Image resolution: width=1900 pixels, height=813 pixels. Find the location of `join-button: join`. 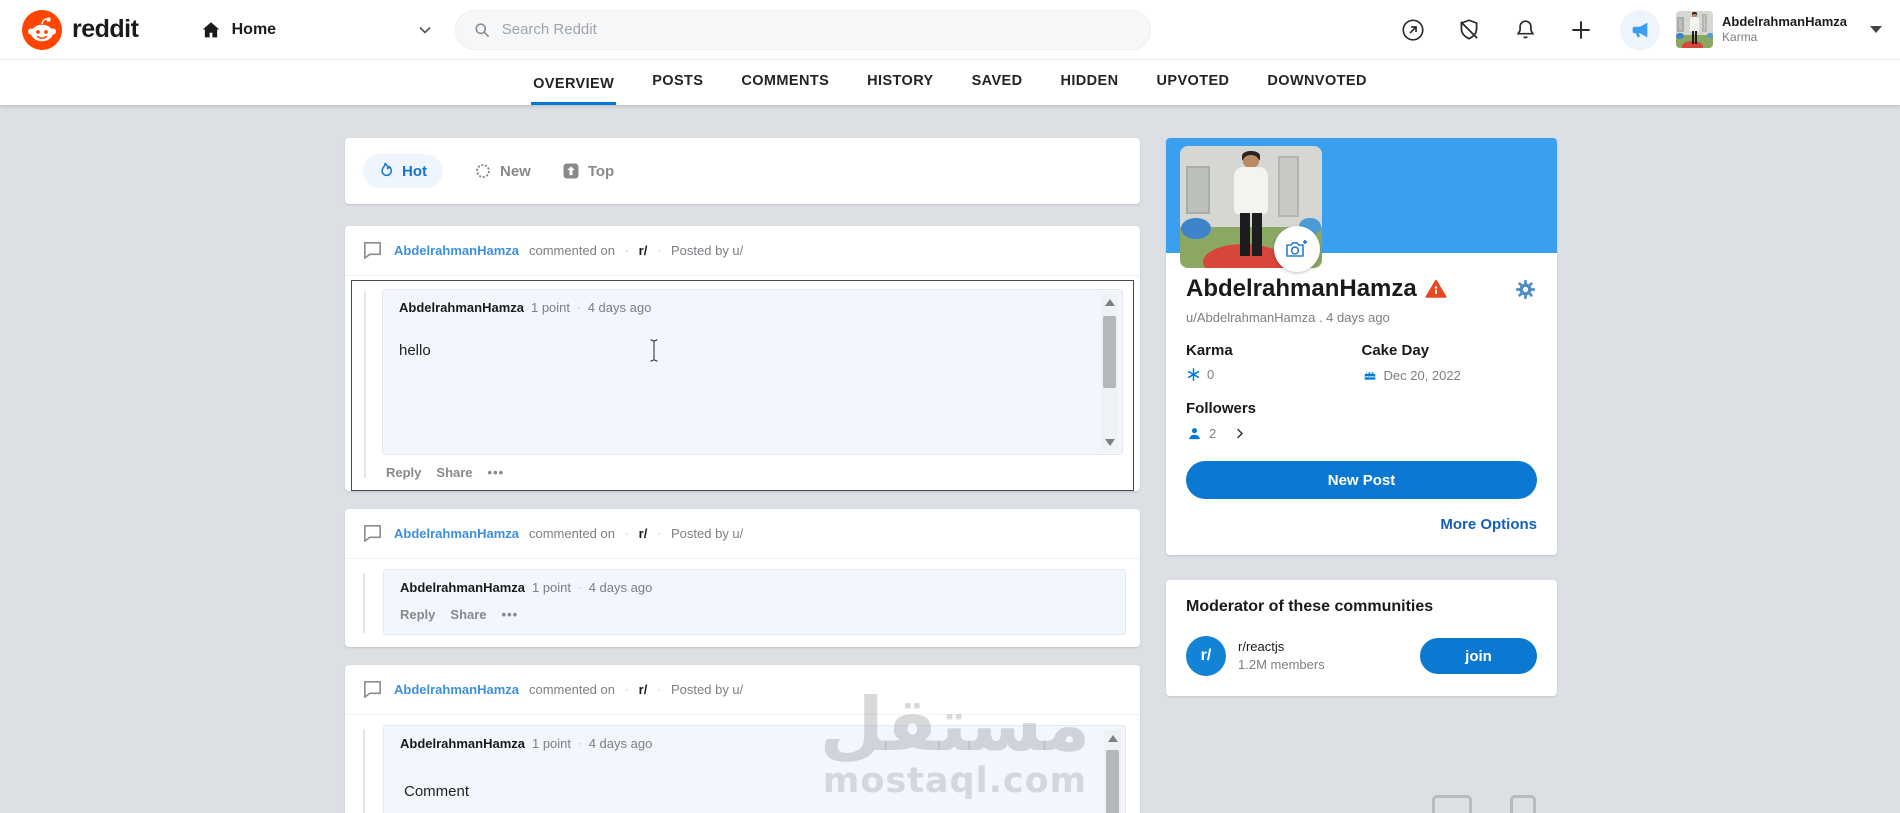

join-button: join is located at coordinates (1478, 656).